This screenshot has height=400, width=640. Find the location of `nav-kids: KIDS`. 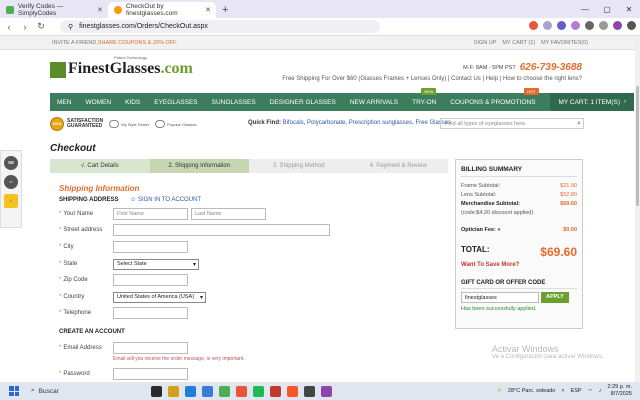

nav-kids: KIDS is located at coordinates (132, 102).